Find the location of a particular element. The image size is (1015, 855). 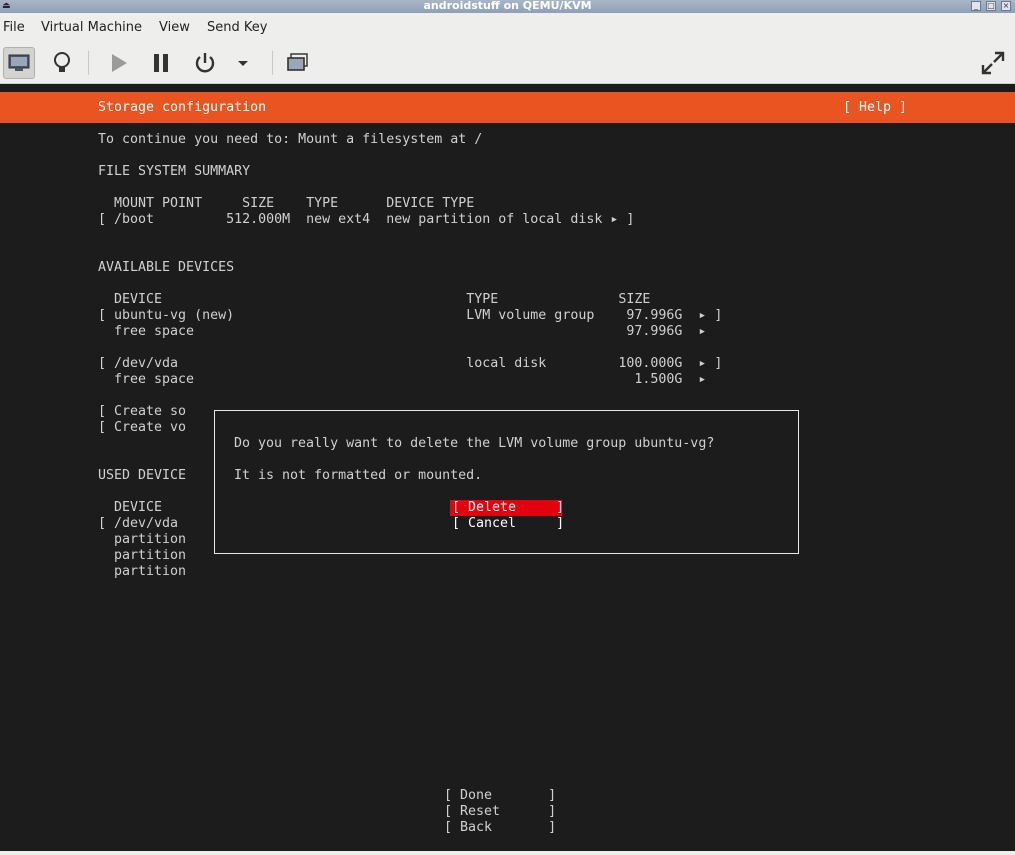

device-row-dev-vda: [ /dev/vda local disk 100.000G ▸ ] is located at coordinates (410, 364).